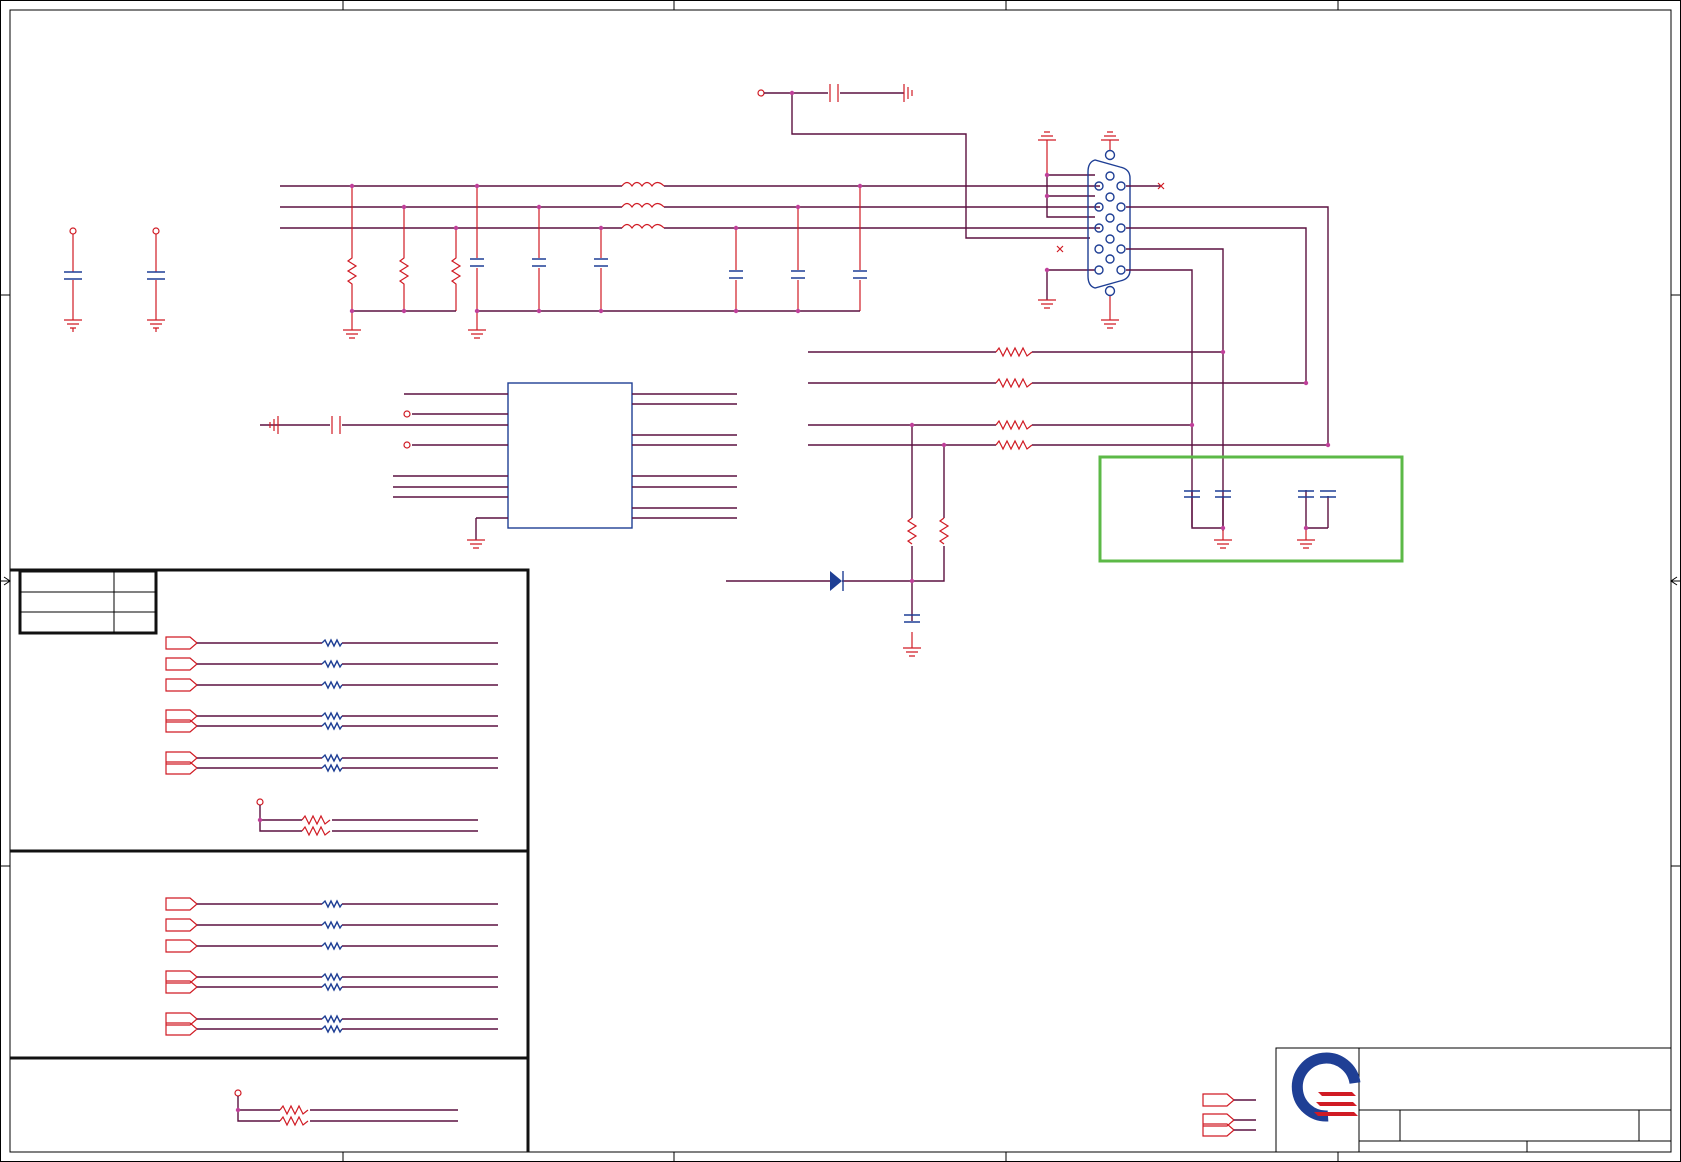 The width and height of the screenshot is (1681, 1162). I want to click on option-table, so click(88, 602).